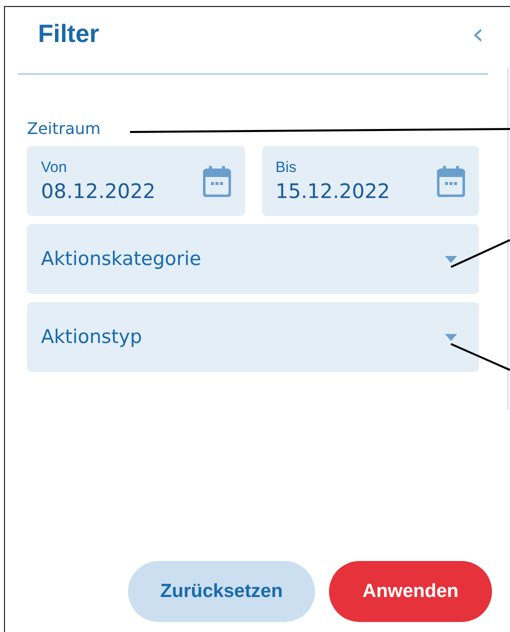  Describe the element at coordinates (478, 35) in the screenshot. I see `collapse-button: ‹` at that location.